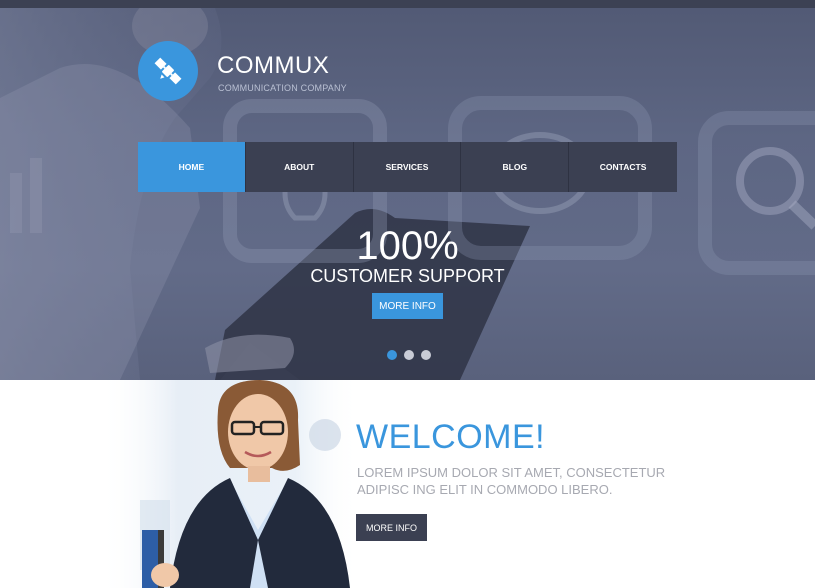  What do you see at coordinates (273, 66) in the screenshot?
I see `brand-name: COMMUX` at bounding box center [273, 66].